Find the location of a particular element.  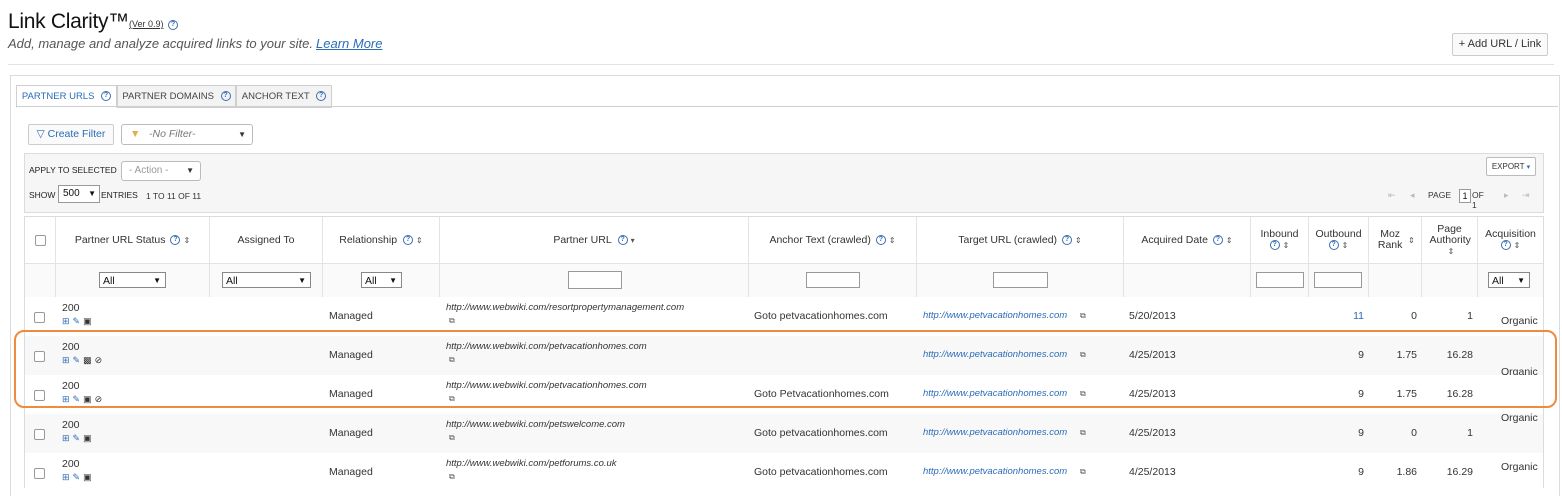

inbound-filter-input is located at coordinates (1280, 280).